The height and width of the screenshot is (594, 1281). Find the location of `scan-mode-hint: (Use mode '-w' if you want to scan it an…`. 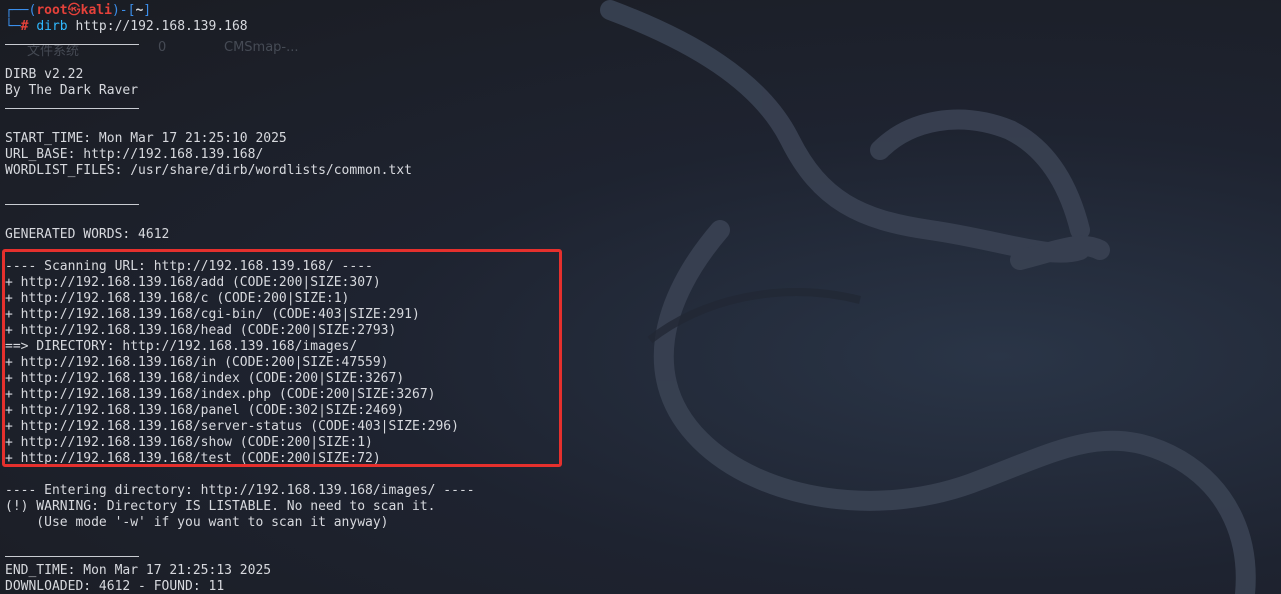

scan-mode-hint: (Use mode '-w' if you want to scan it an… is located at coordinates (197, 522).